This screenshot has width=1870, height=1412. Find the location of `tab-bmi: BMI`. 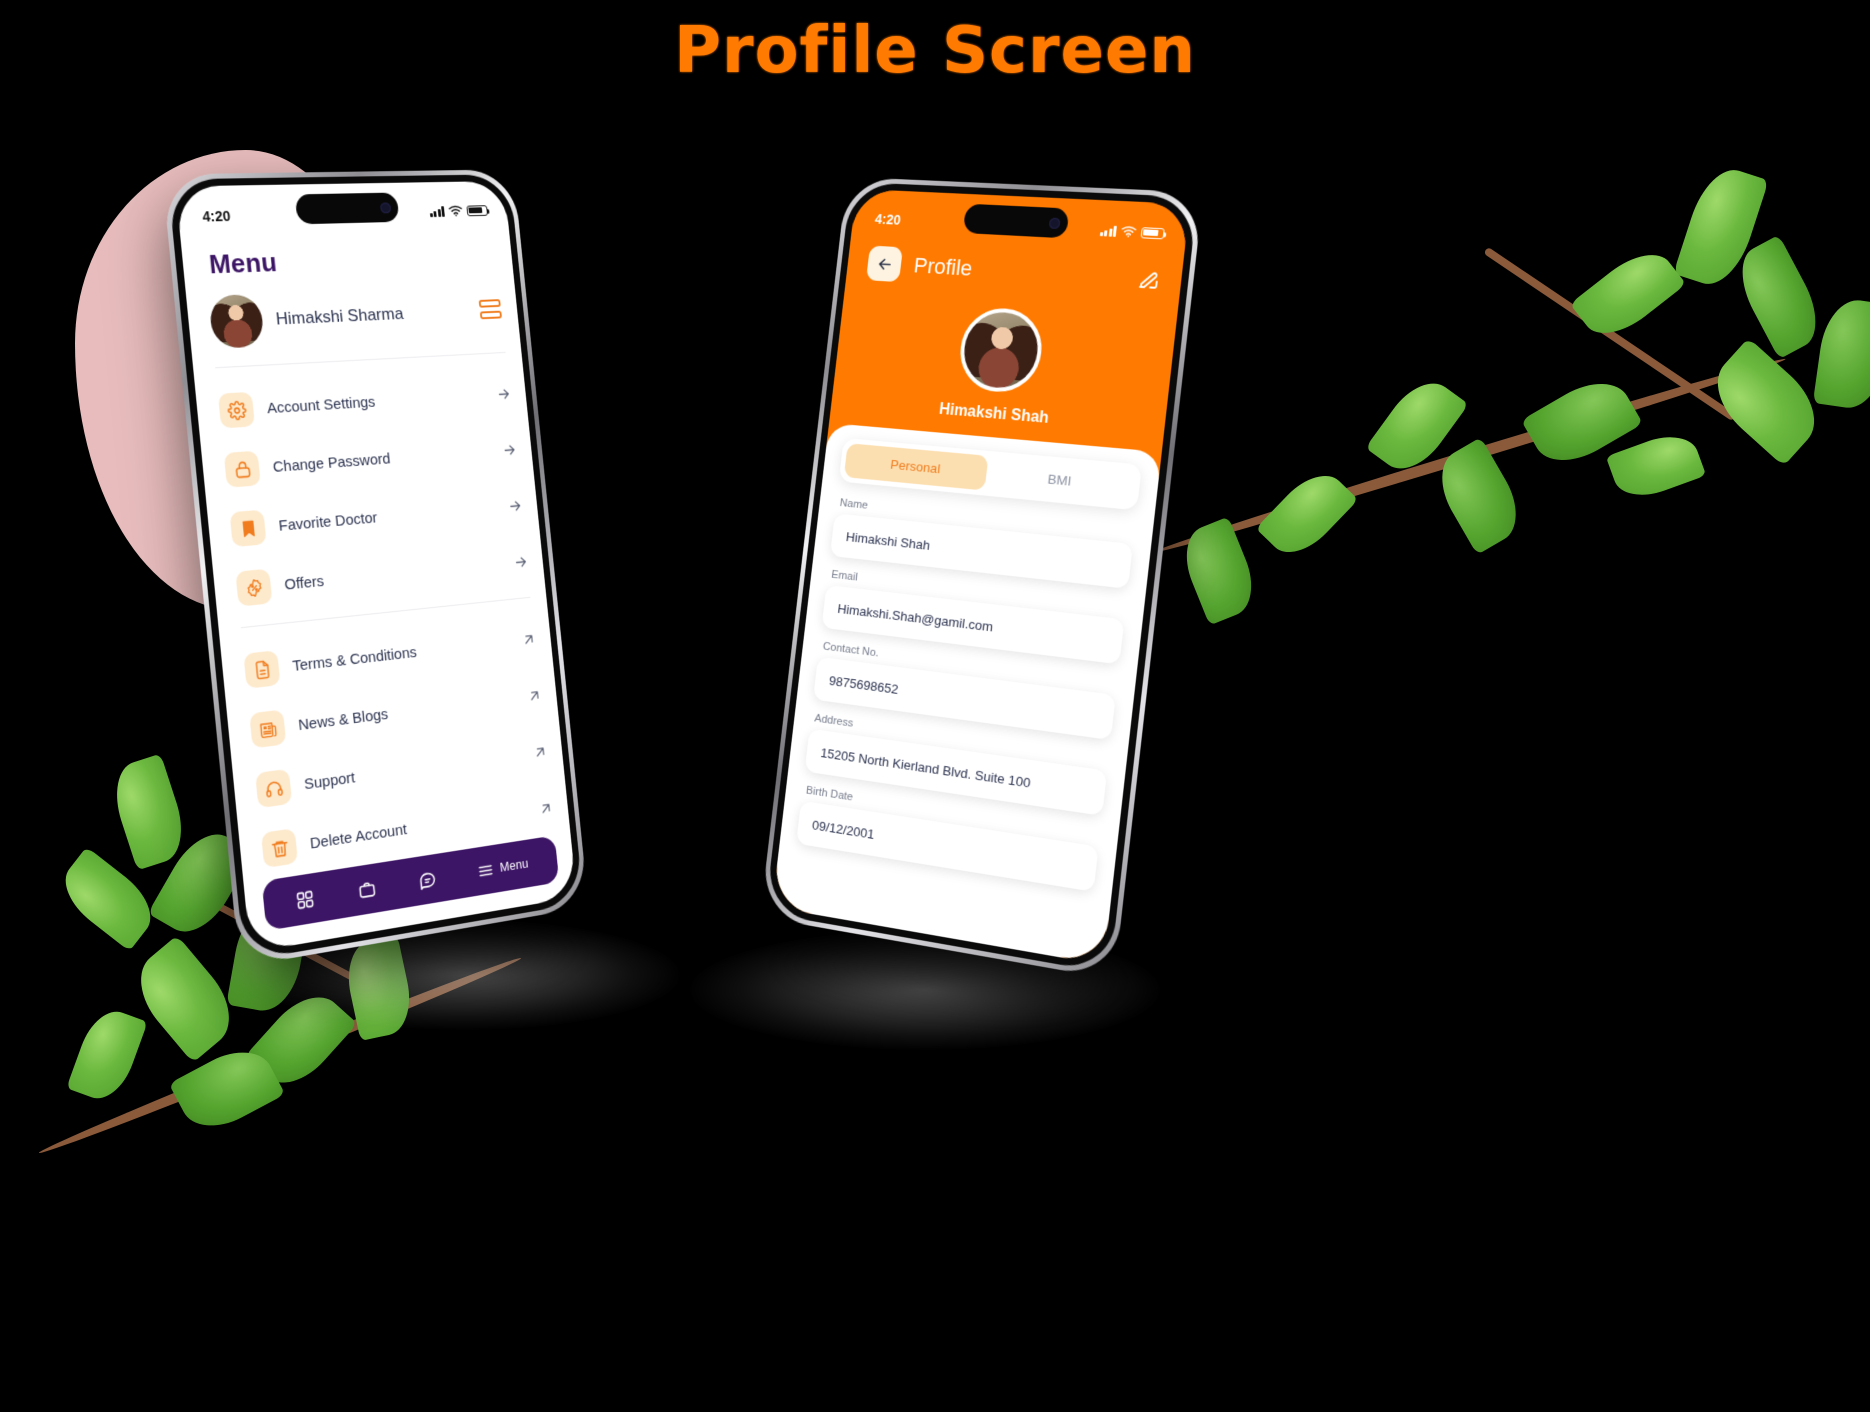

tab-bmi: BMI is located at coordinates (1060, 480).